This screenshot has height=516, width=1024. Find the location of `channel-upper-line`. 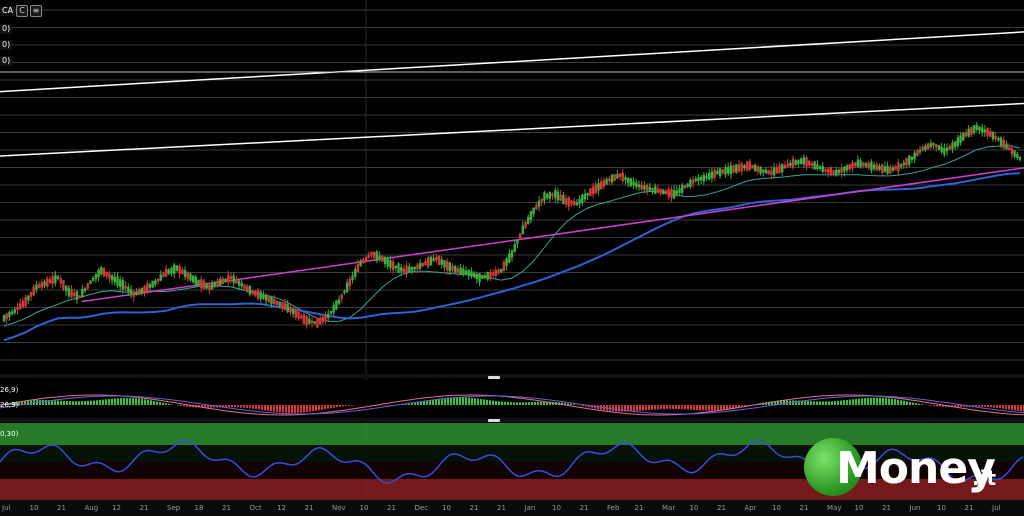

channel-upper-line is located at coordinates (512, 62).